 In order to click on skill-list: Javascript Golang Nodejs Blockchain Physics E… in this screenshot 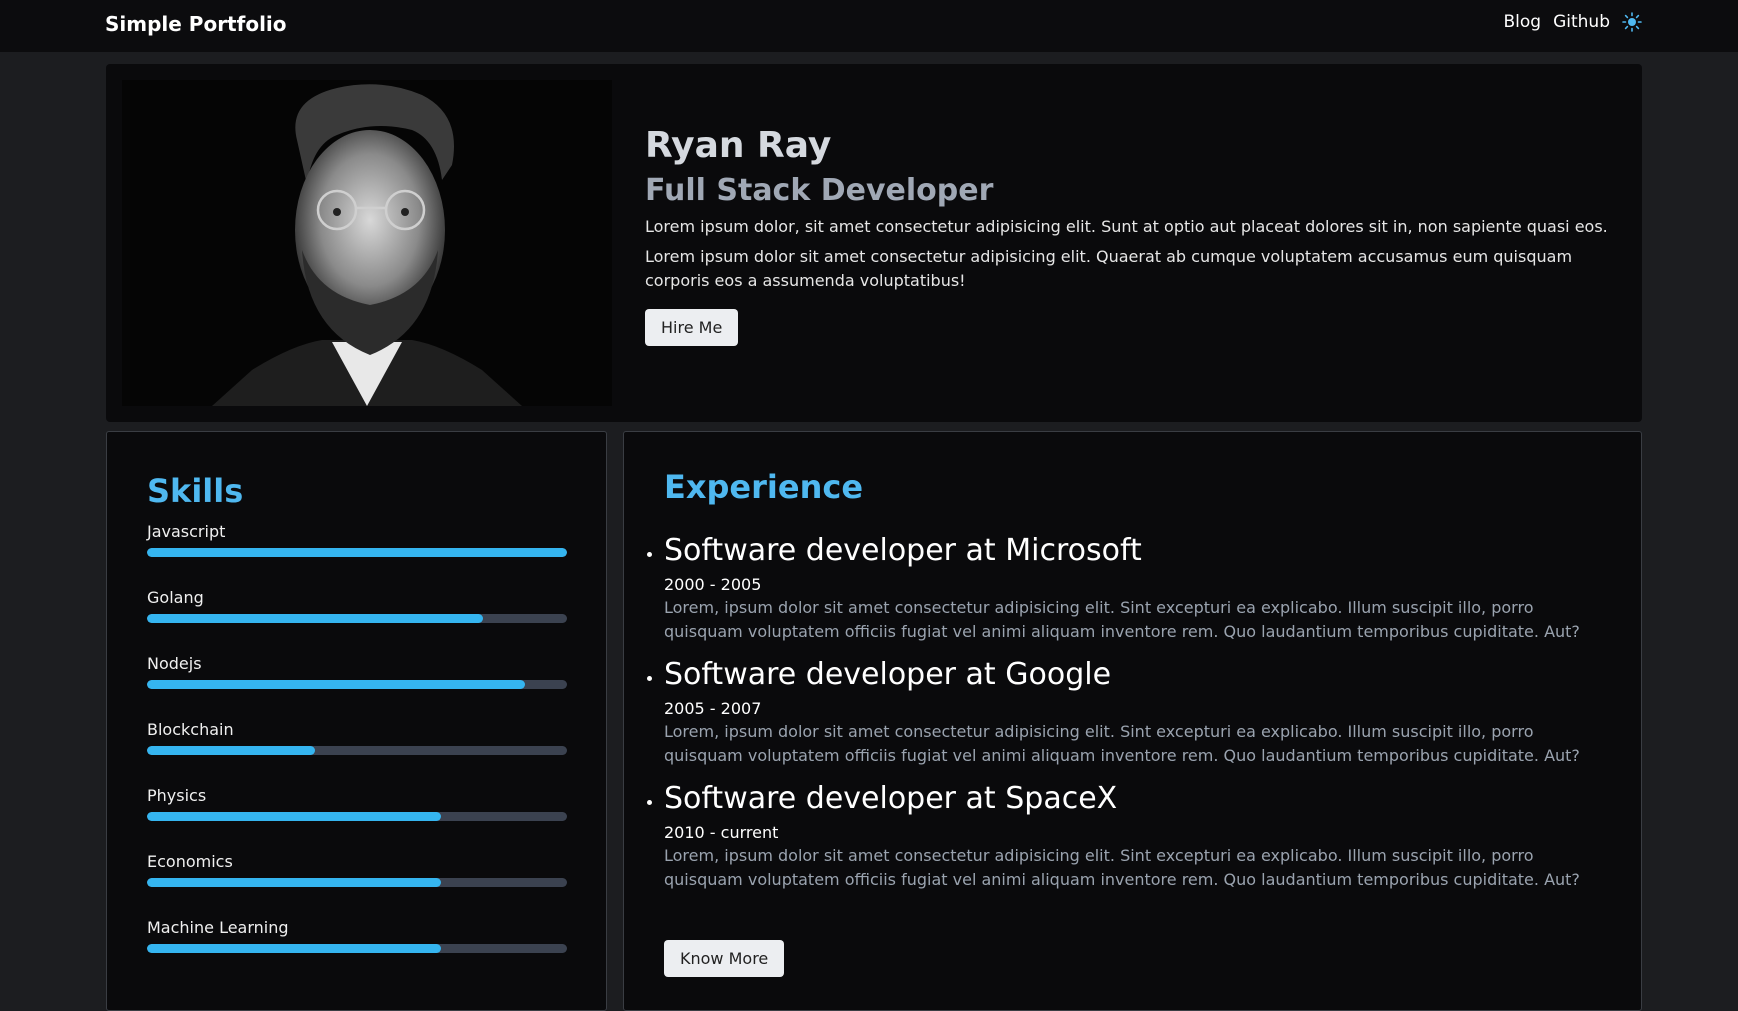, I will do `click(357, 753)`.